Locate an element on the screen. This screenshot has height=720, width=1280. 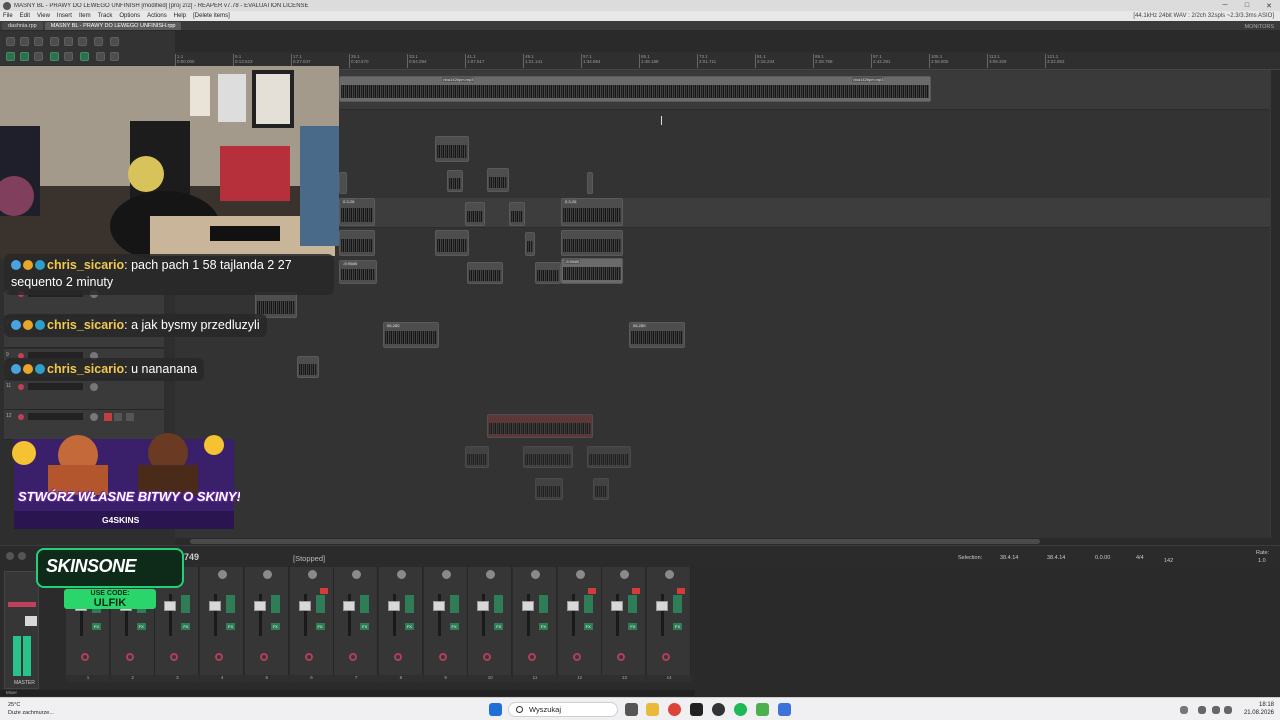
mute-button is located at coordinates (108, 417).